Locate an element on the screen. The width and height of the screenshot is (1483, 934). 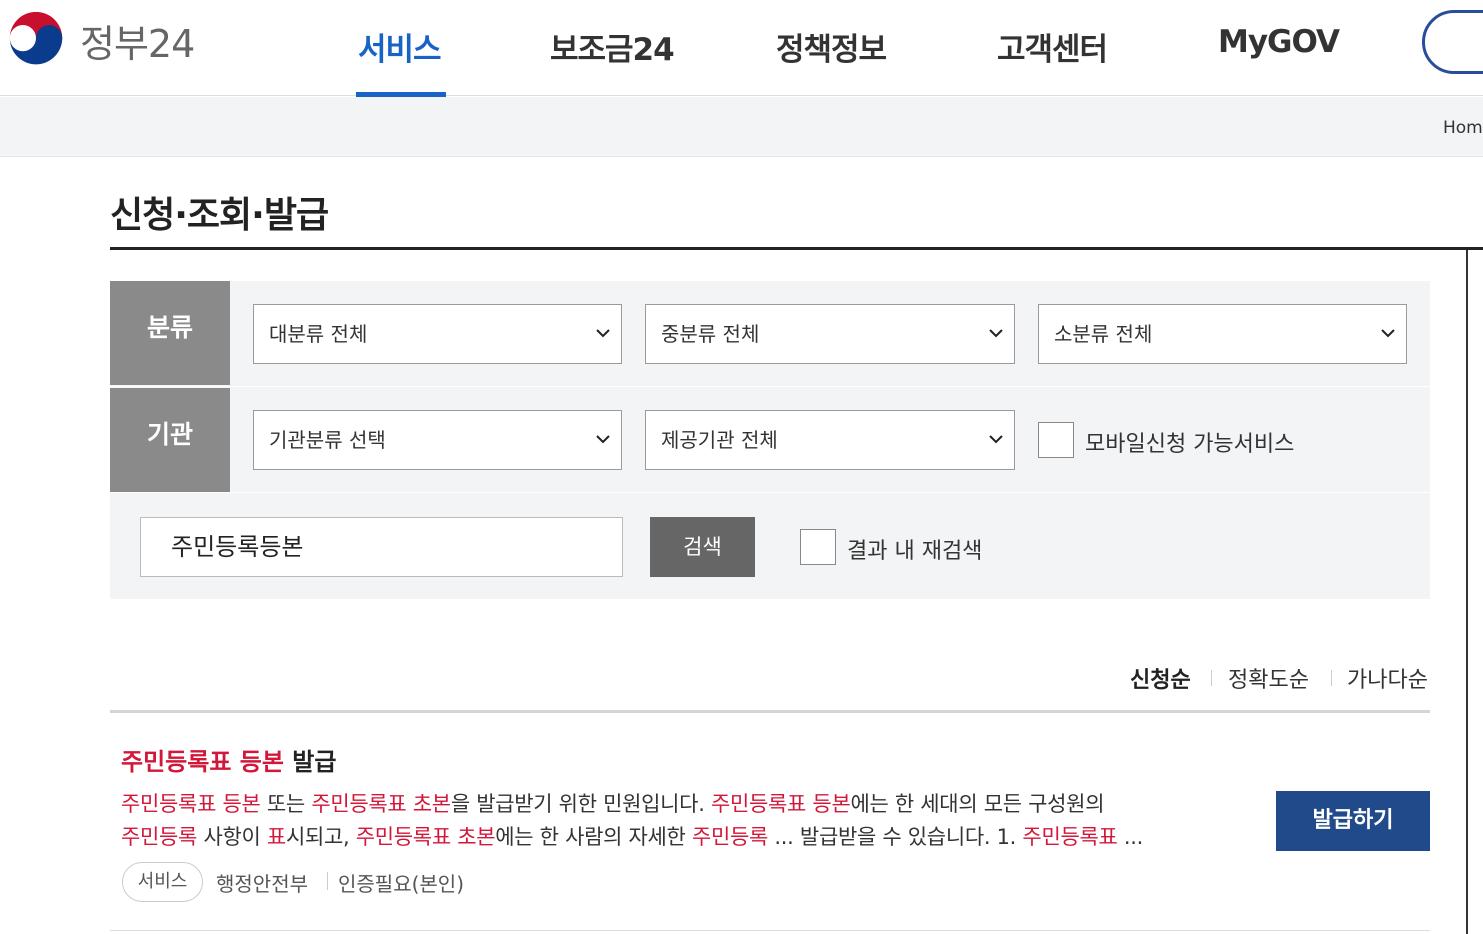
keyword-highlight: 표 is located at coordinates (276, 837).